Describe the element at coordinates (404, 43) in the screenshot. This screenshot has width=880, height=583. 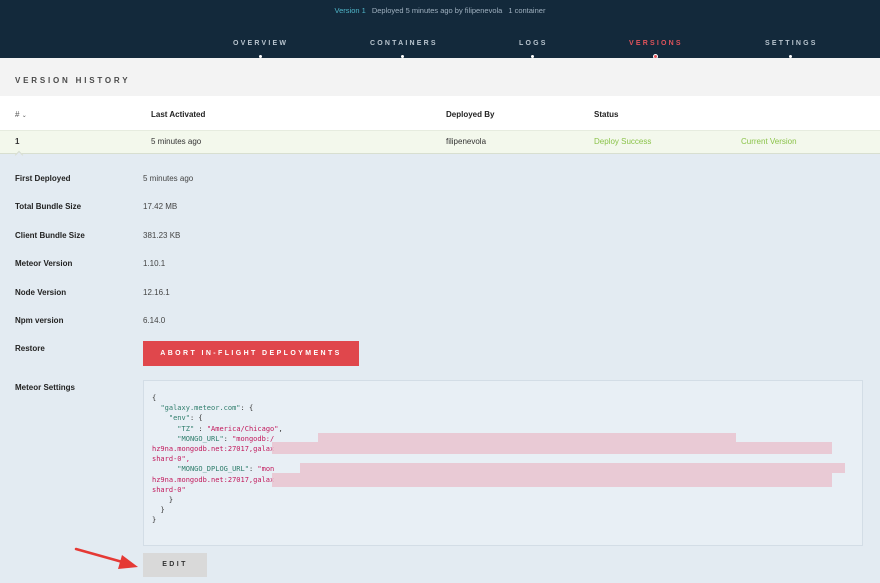
I see `tab-containers: CONTAINERS` at that location.